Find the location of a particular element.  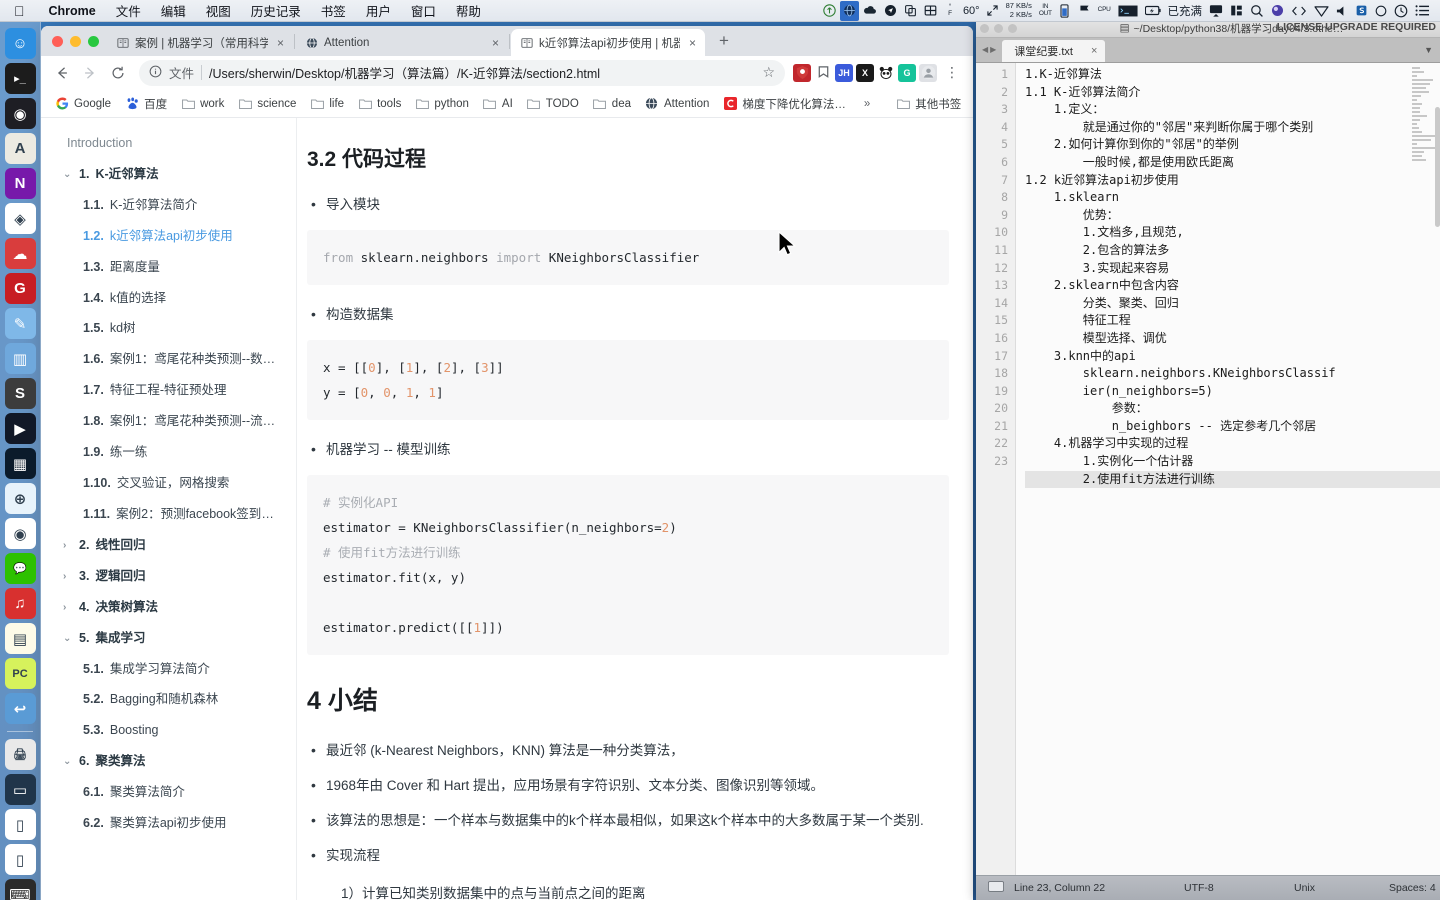

editor-maximize-button is located at coordinates (1012, 28).